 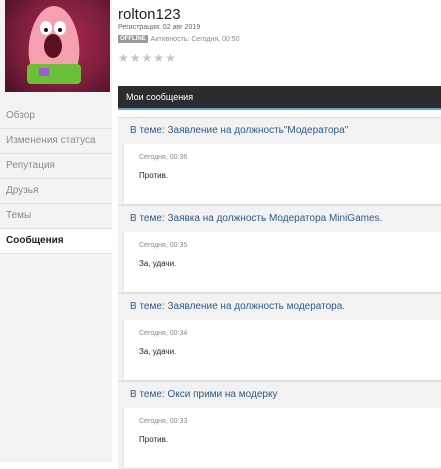 What do you see at coordinates (159, 27) in the screenshot?
I see `registration-date: Регистрация: 02 авг 2019` at bounding box center [159, 27].